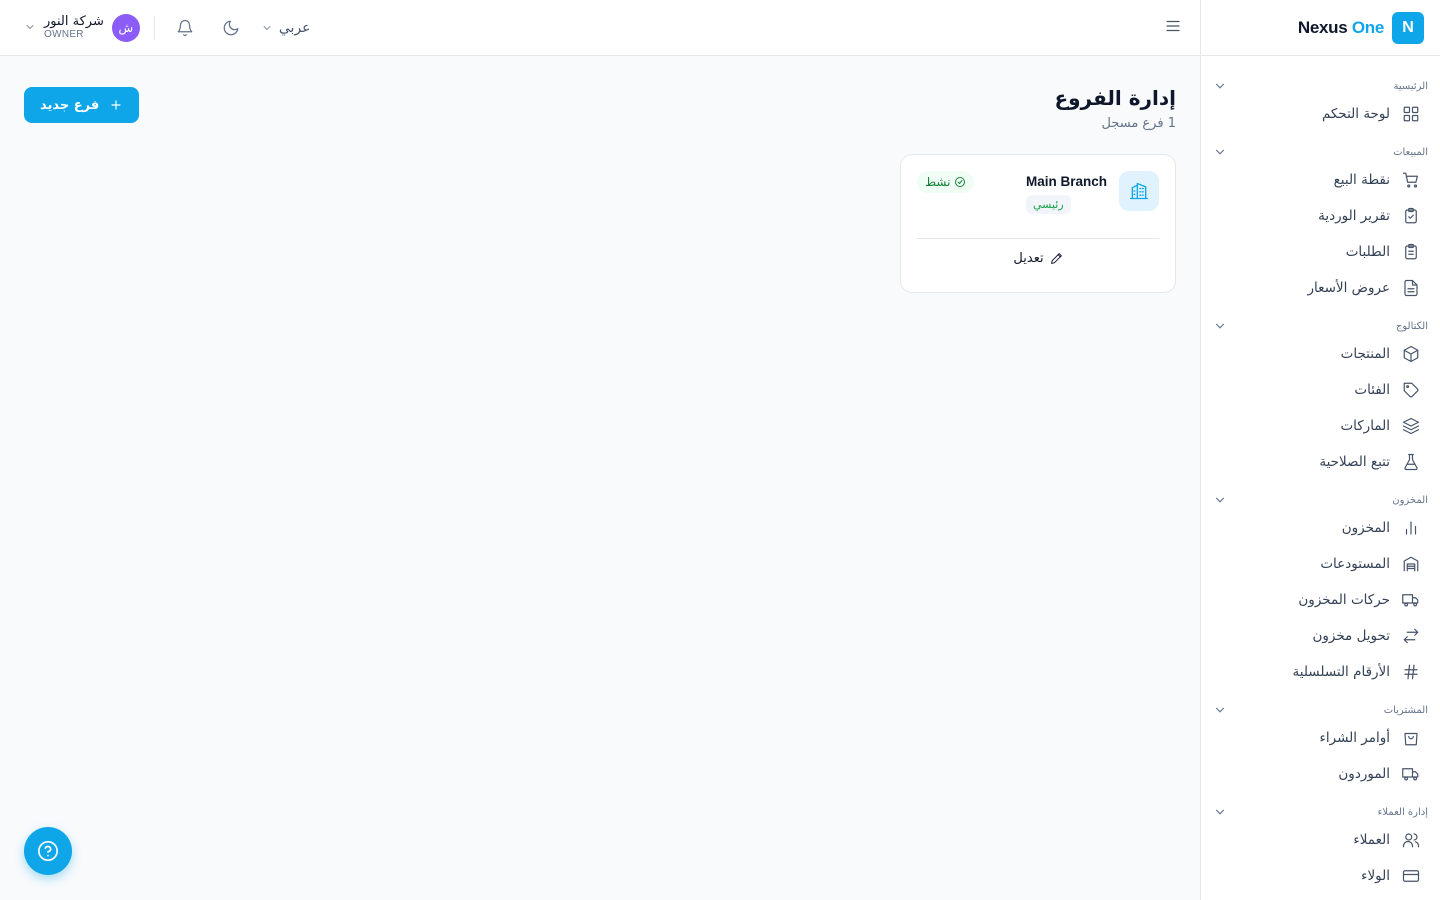 The width and height of the screenshot is (1440, 900). I want to click on section-header-catalog: الكتالوج, so click(1320, 326).